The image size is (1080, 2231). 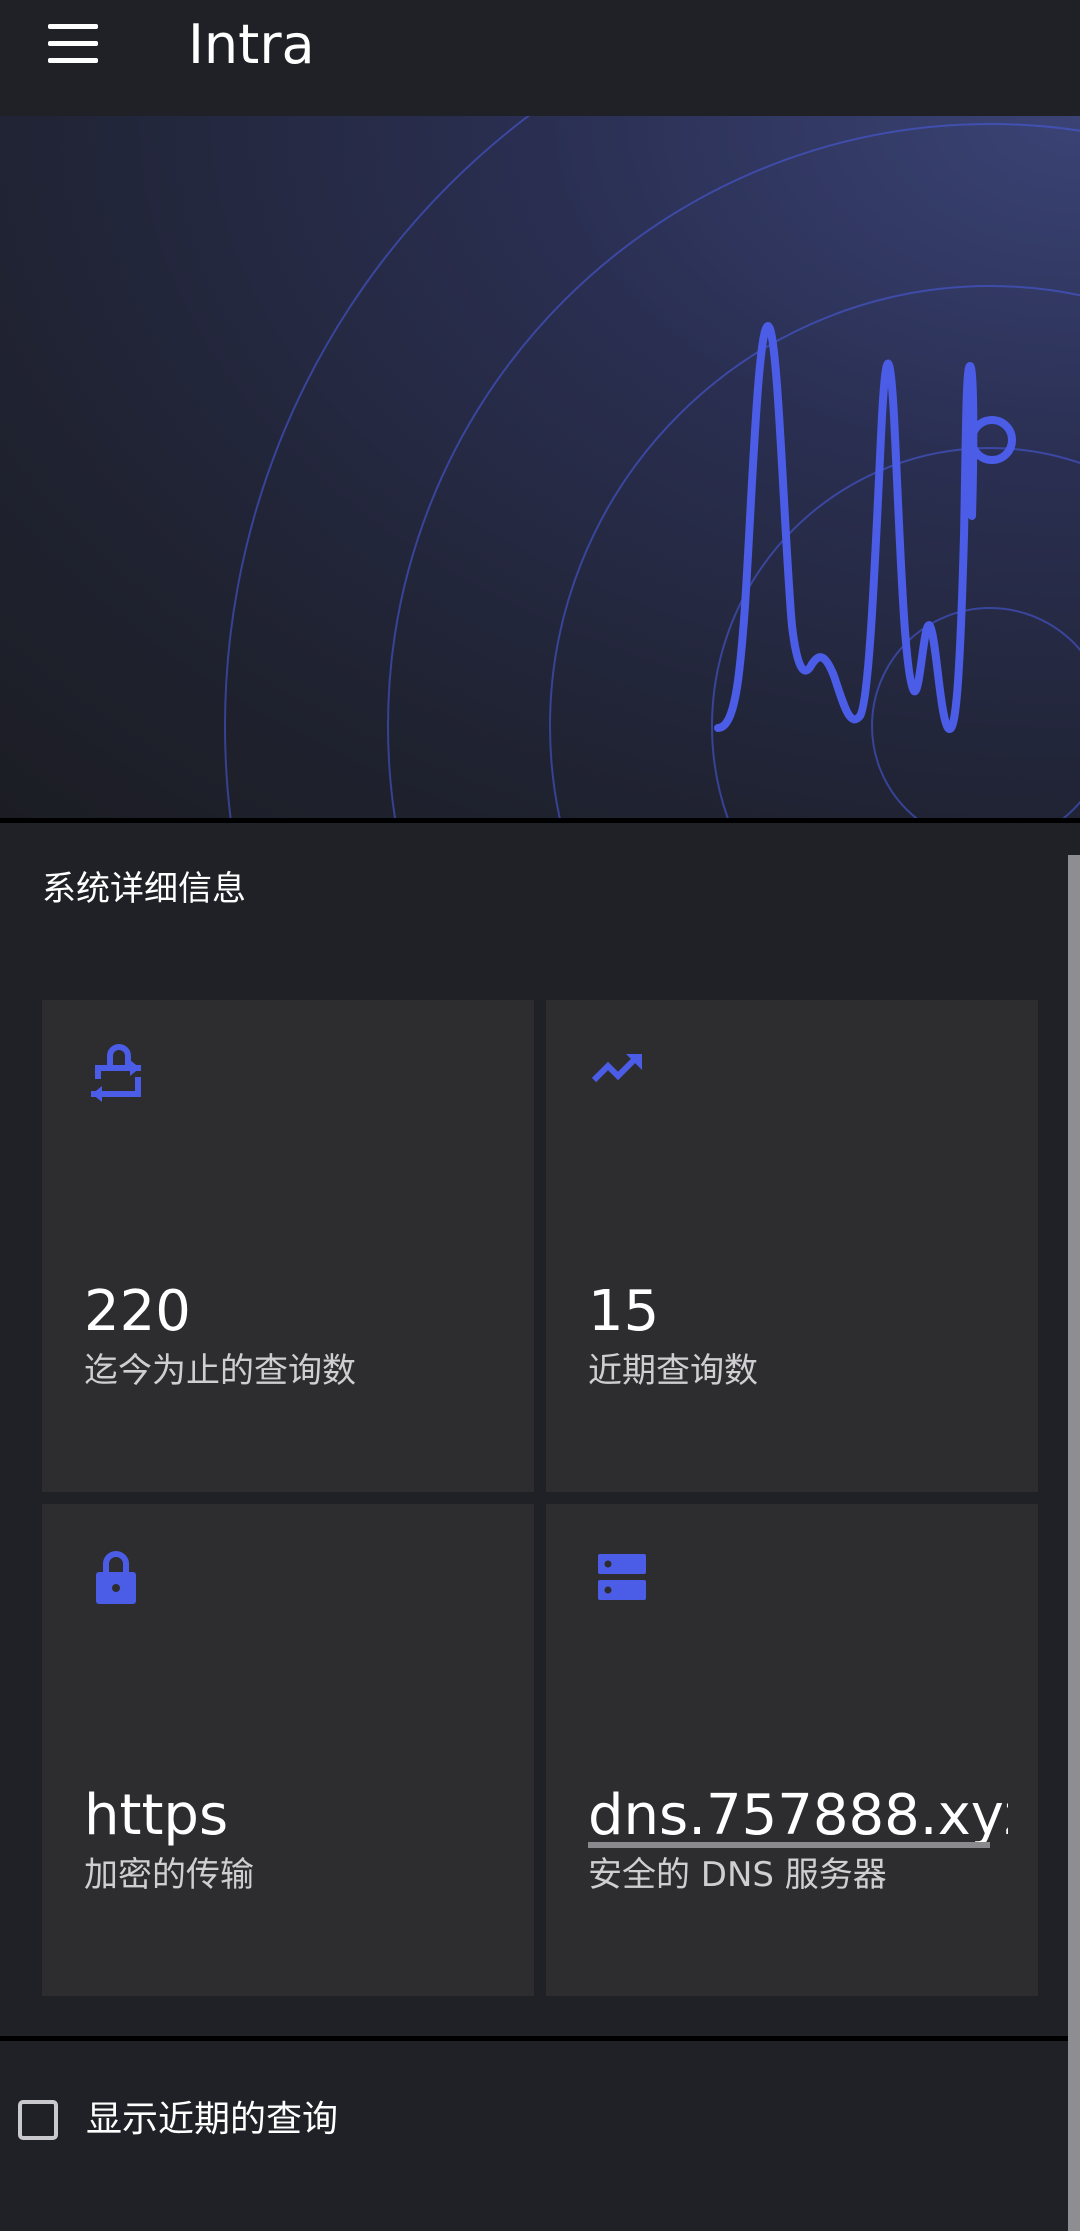 I want to click on show-recent-queries-label: 显示近期的查询, so click(x=212, y=2119).